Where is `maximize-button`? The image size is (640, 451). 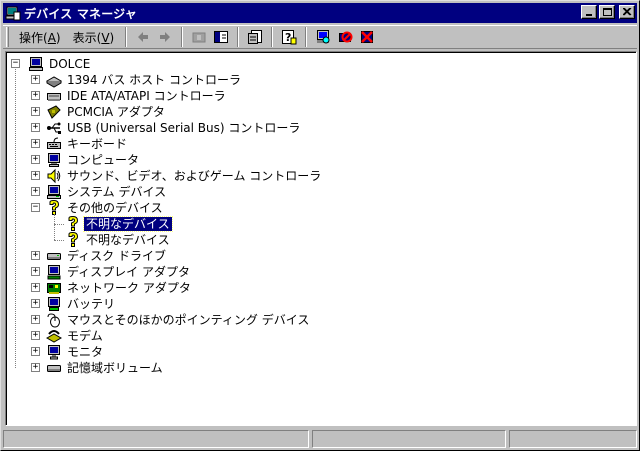 maximize-button is located at coordinates (607, 12).